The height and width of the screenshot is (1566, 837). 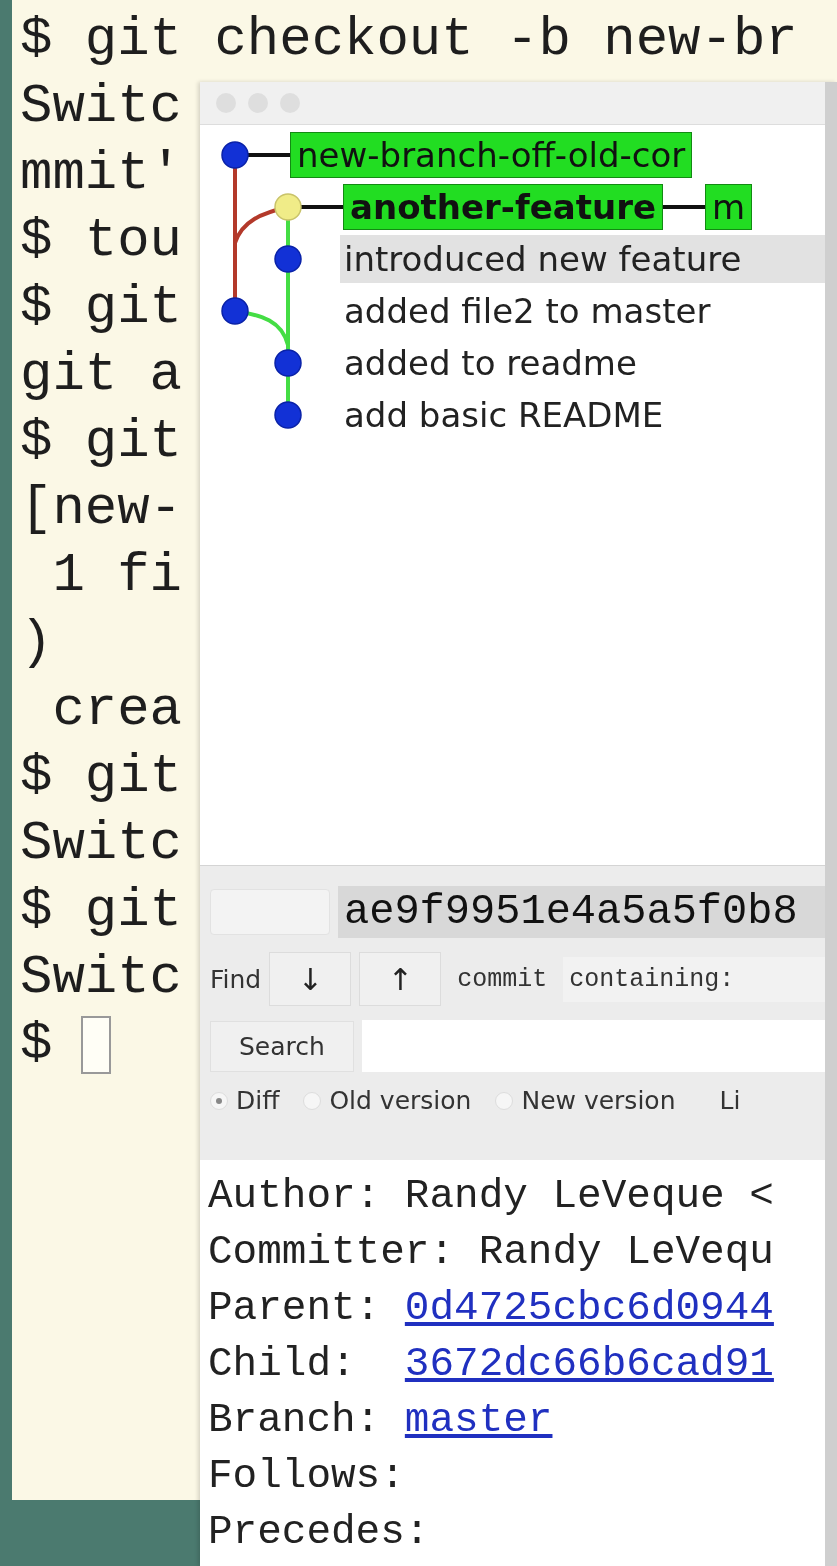 I want to click on find-mode-dropdown: containing:, so click(x=694, y=979).